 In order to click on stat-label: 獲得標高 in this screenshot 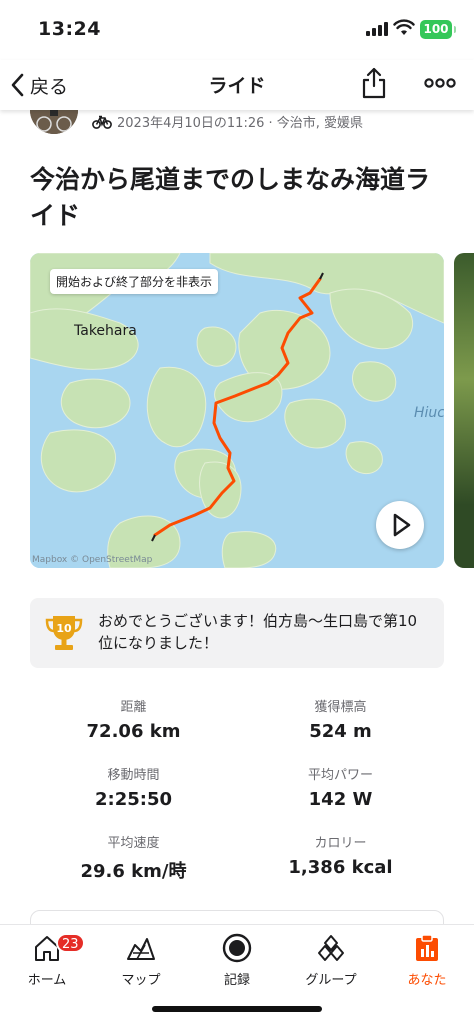, I will do `click(340, 707)`.